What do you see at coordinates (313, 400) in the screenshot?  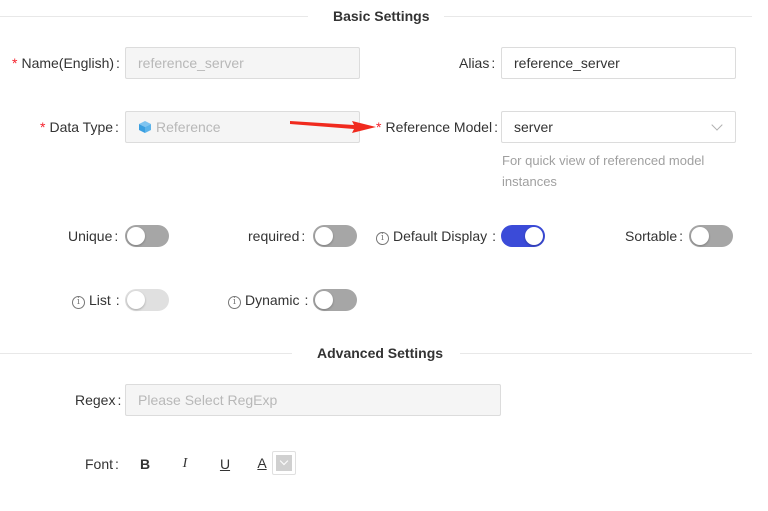 I see `regex-select: Please Select RegExp` at bounding box center [313, 400].